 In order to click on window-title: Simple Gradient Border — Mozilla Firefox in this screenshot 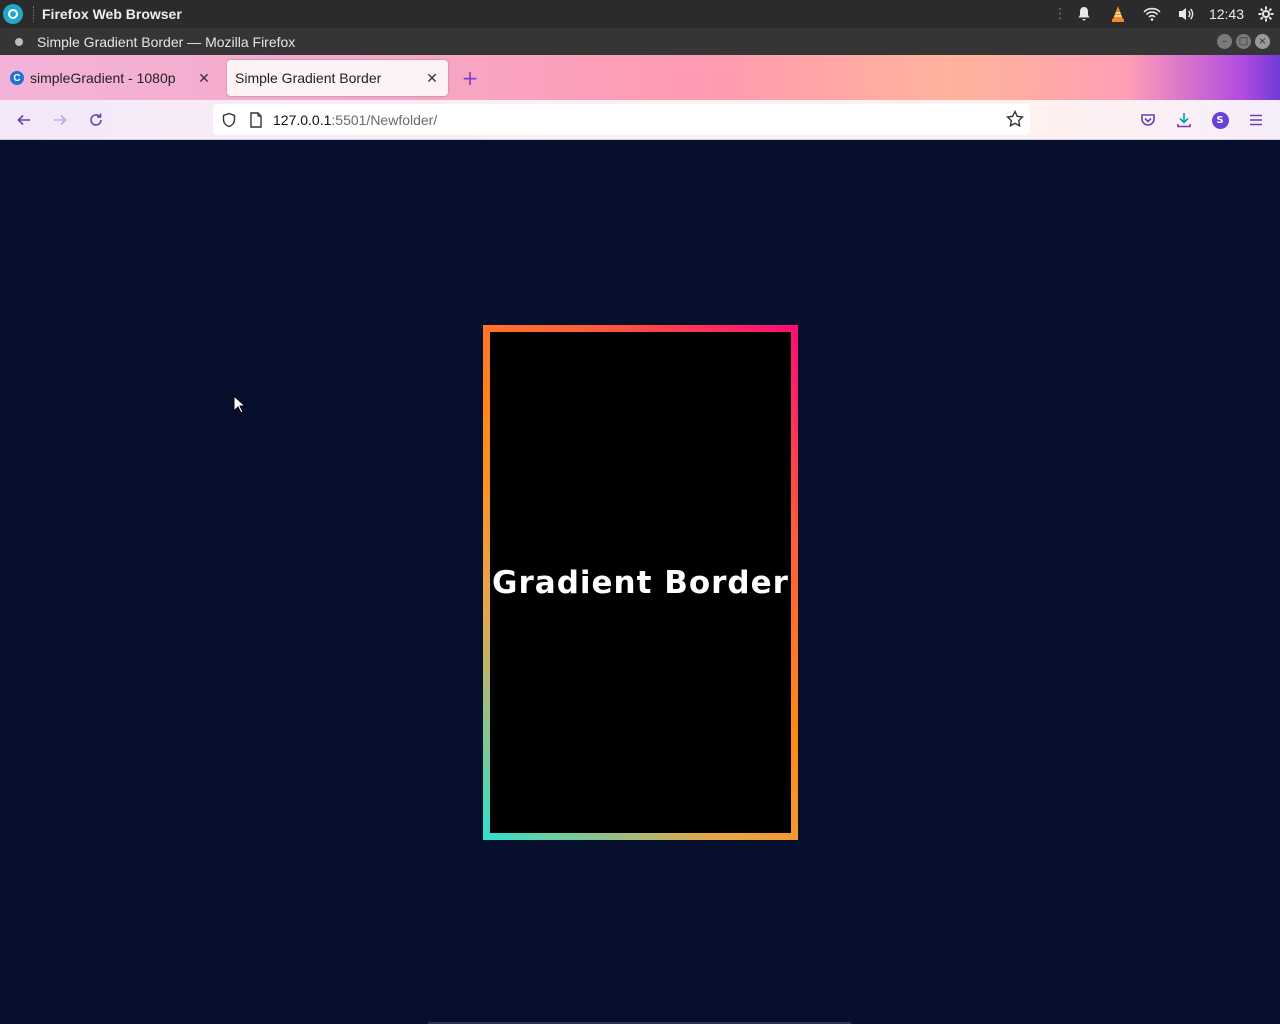, I will do `click(166, 41)`.